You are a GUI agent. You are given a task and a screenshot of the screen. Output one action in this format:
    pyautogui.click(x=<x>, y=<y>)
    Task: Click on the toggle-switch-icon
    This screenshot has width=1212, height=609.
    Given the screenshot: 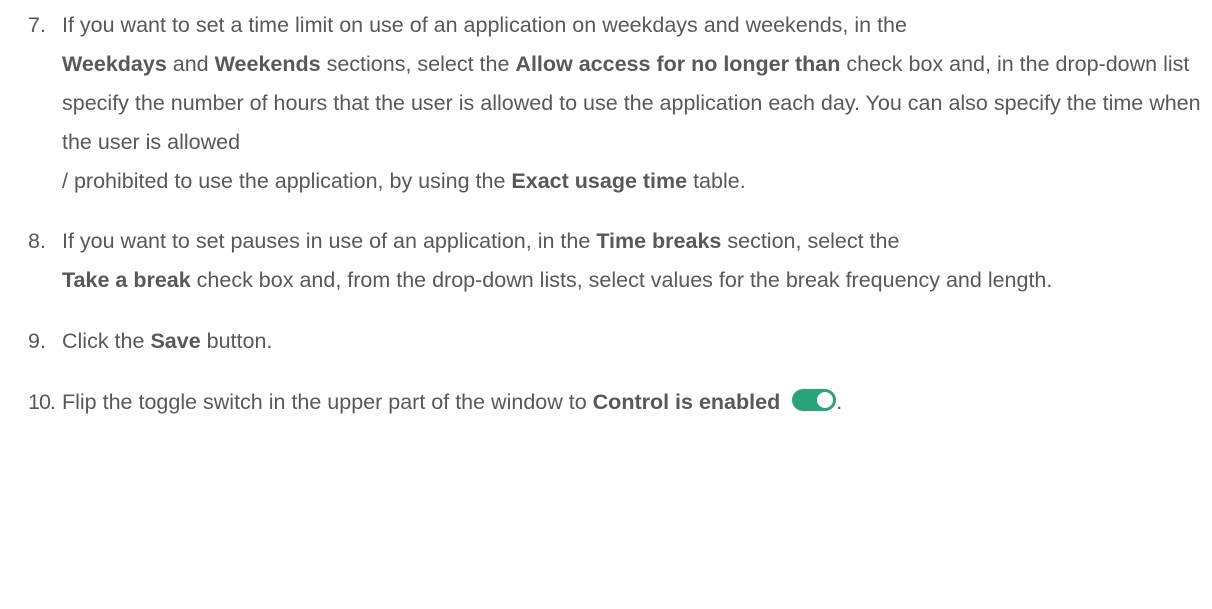 What is the action you would take?
    pyautogui.click(x=814, y=400)
    